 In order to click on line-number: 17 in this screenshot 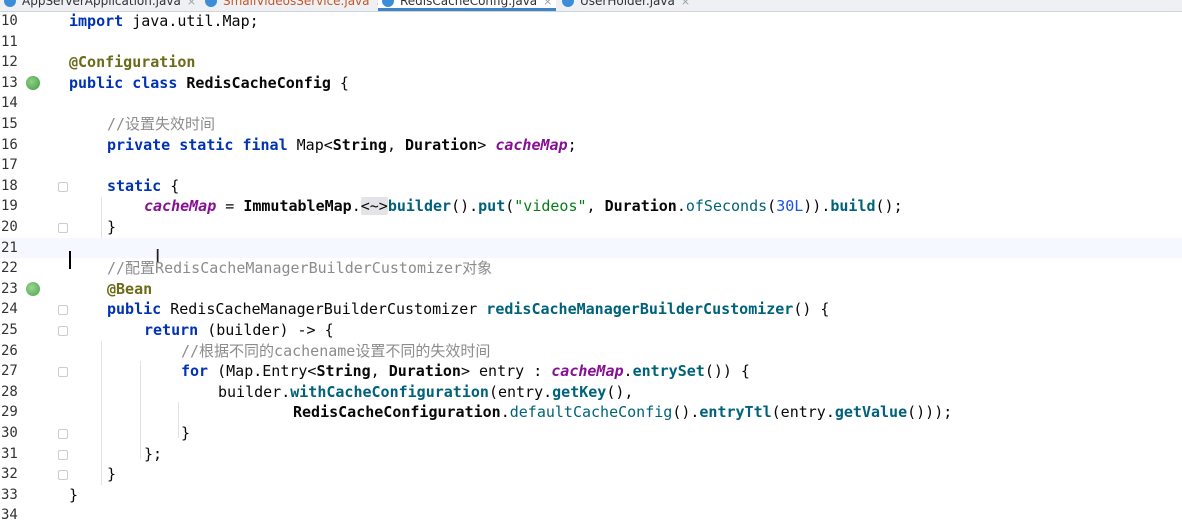, I will do `click(9, 165)`.